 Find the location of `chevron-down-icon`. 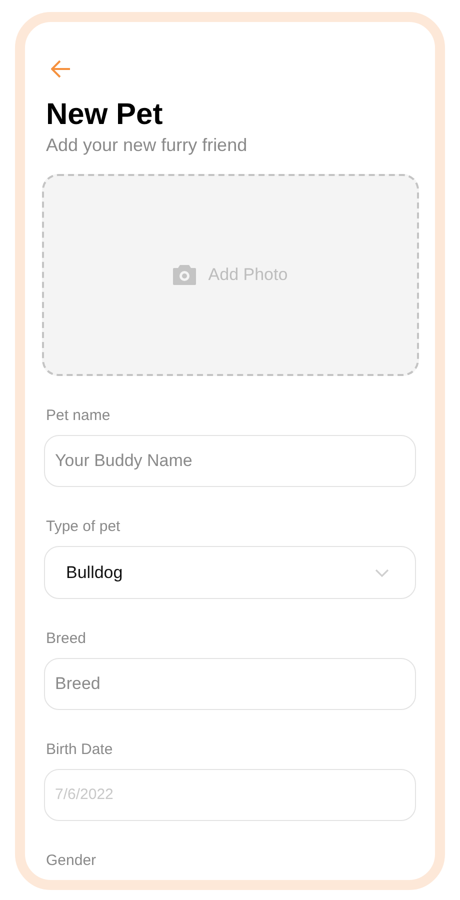

chevron-down-icon is located at coordinates (382, 572).